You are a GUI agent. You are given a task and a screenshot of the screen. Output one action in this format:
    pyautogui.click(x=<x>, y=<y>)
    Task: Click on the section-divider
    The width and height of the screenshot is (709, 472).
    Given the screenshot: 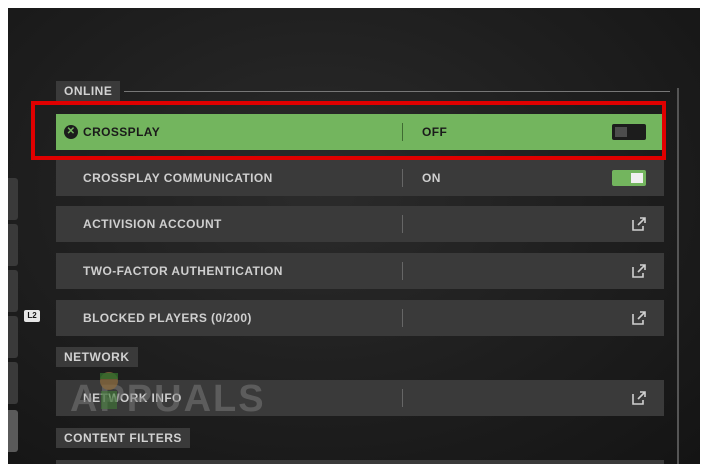 What is the action you would take?
    pyautogui.click(x=397, y=91)
    